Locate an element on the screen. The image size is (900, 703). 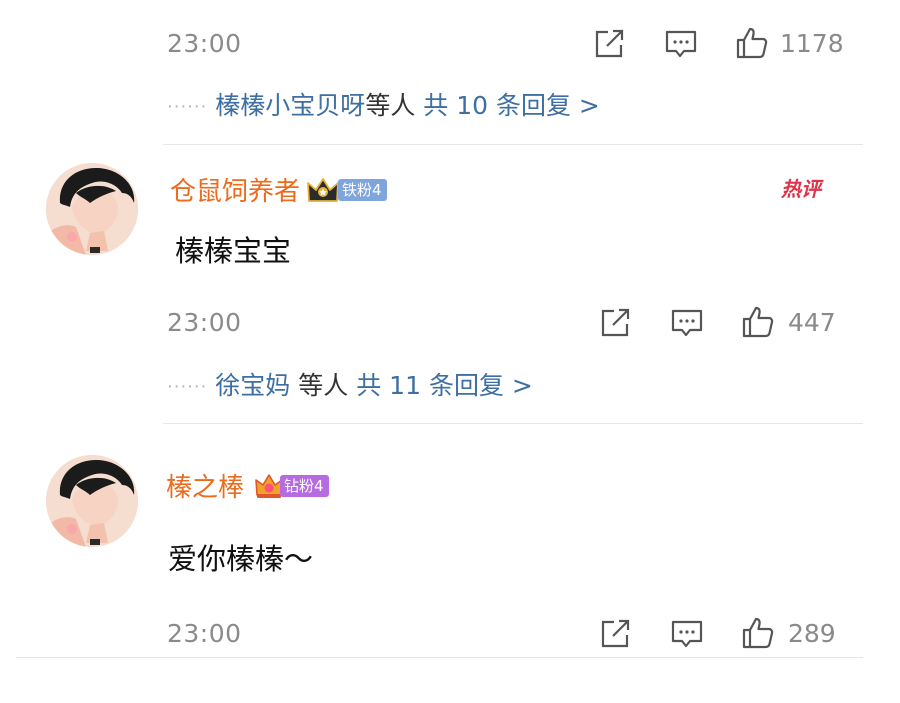
crown-icon is located at coordinates (323, 189).